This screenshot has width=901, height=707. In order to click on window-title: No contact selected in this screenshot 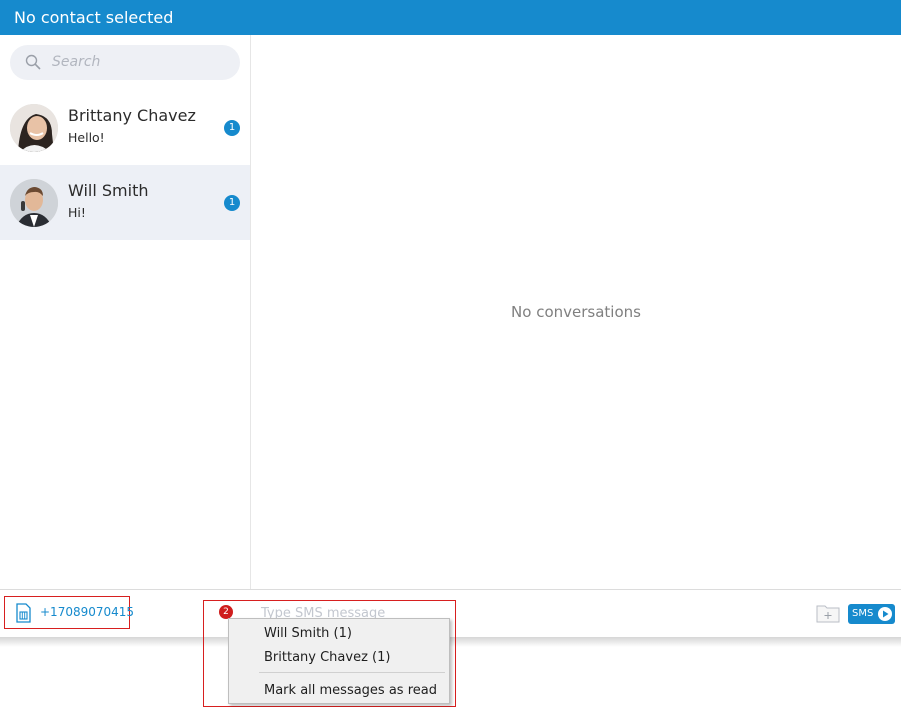, I will do `click(94, 17)`.